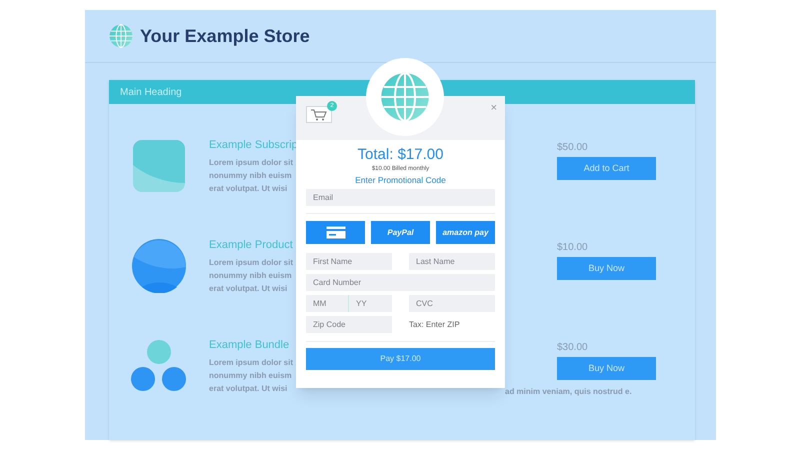 The height and width of the screenshot is (450, 800). What do you see at coordinates (401, 155) in the screenshot?
I see `total-amount: Total: $17.00` at bounding box center [401, 155].